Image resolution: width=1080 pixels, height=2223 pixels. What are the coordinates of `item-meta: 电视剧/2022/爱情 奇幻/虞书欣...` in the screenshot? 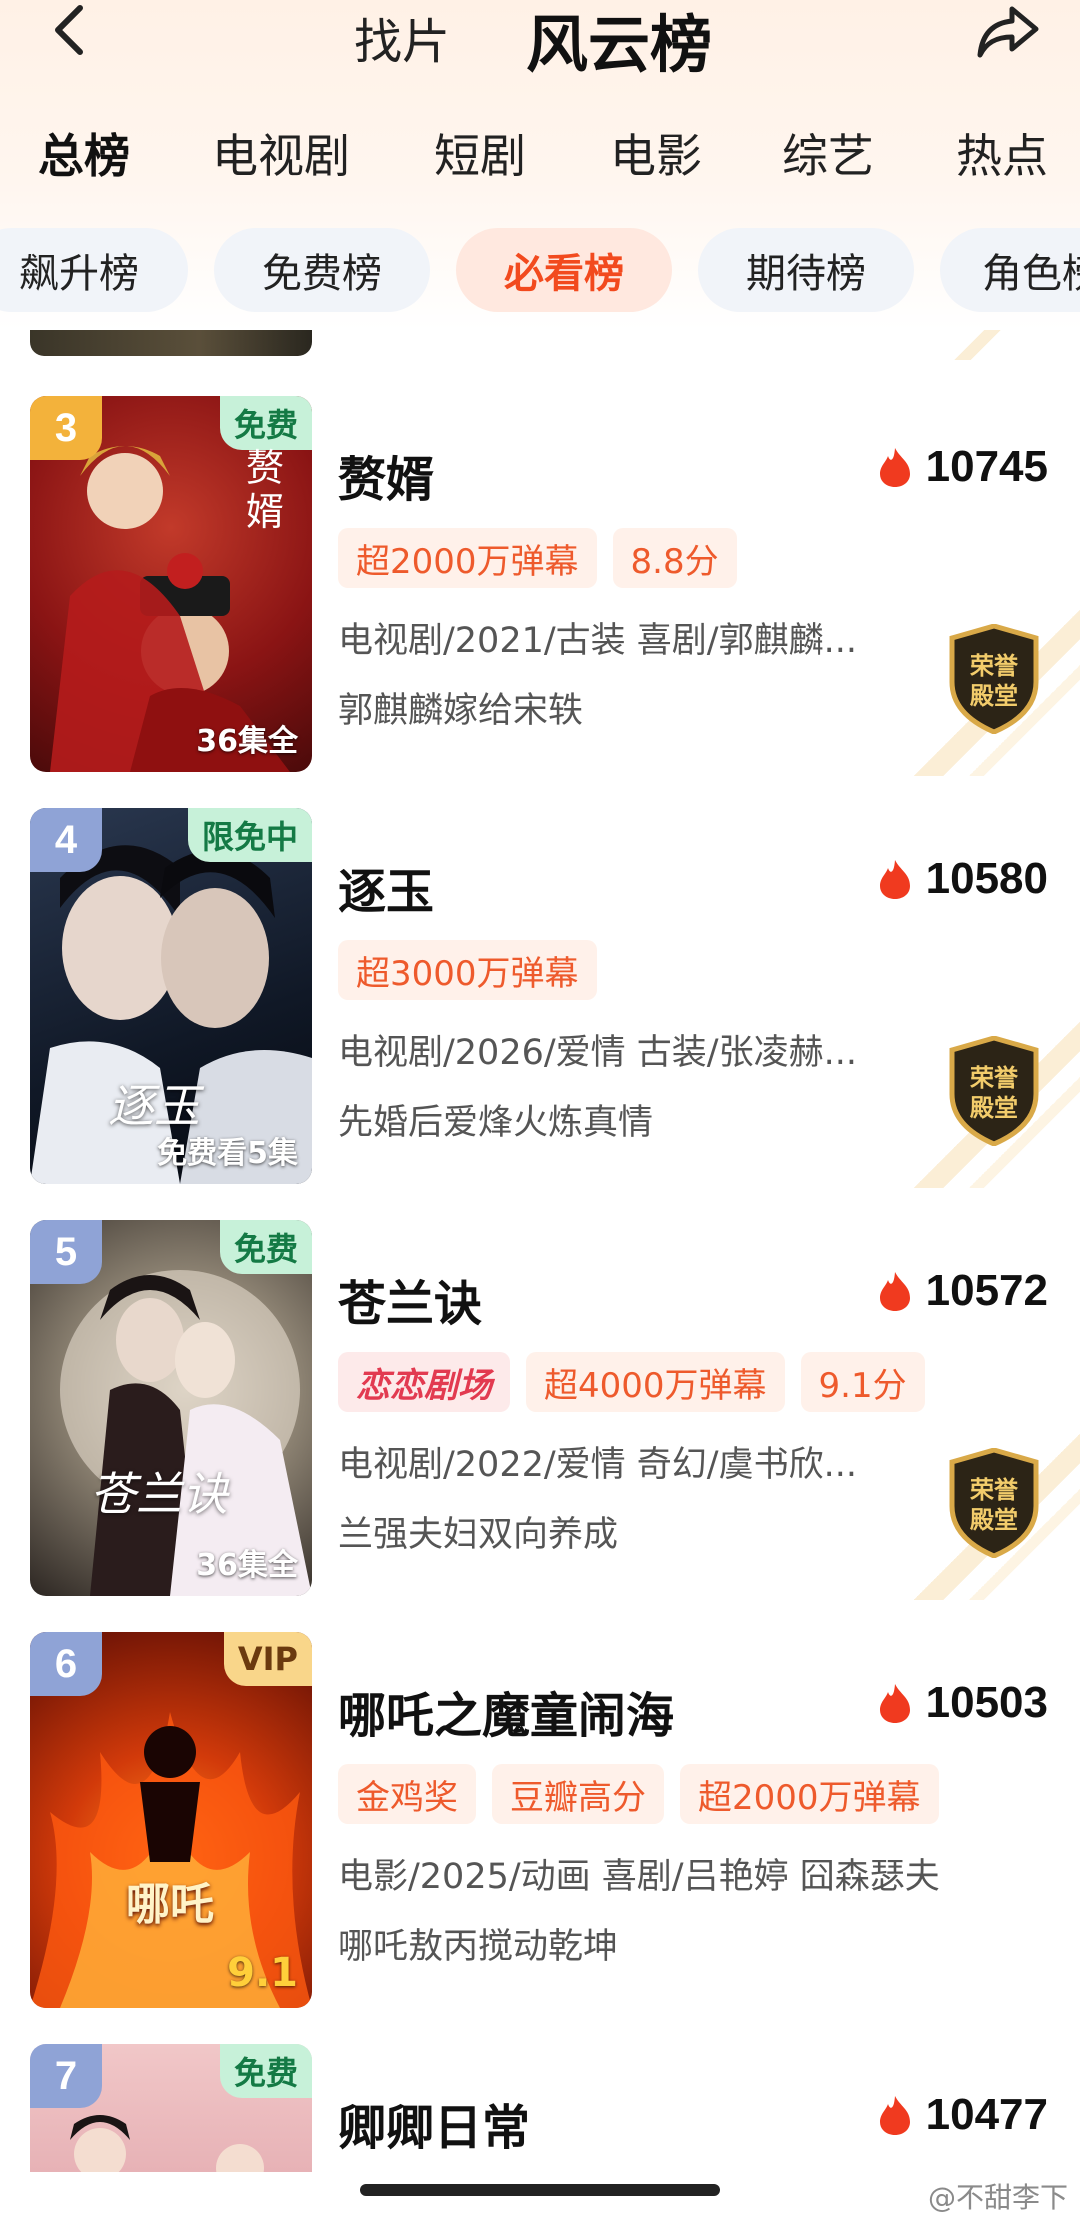 It's located at (597, 1465).